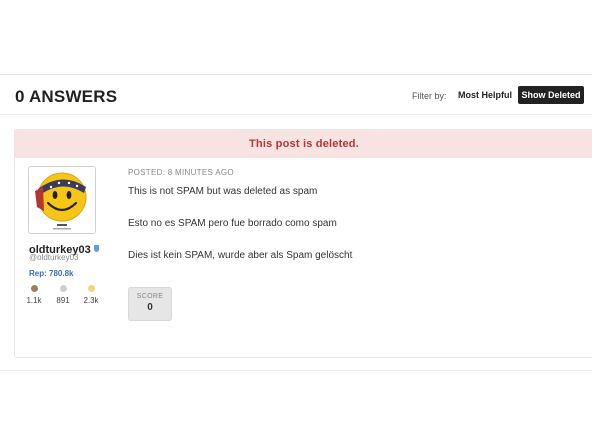 This screenshot has height=444, width=592. What do you see at coordinates (91, 300) in the screenshot?
I see `badge-count: 2.3k` at bounding box center [91, 300].